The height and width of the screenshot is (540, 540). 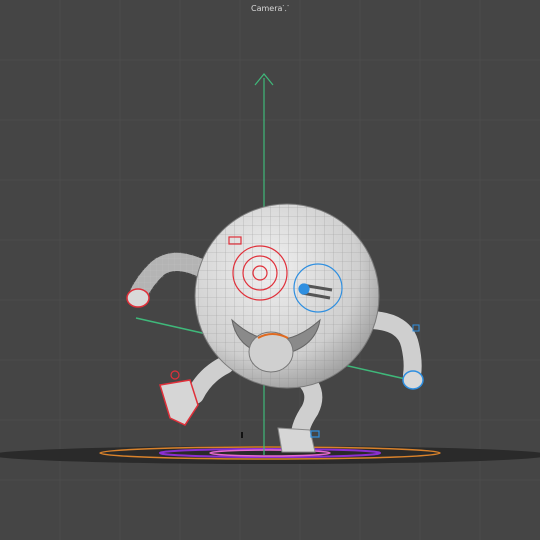 What do you see at coordinates (196, 391) in the screenshot?
I see `left-leg` at bounding box center [196, 391].